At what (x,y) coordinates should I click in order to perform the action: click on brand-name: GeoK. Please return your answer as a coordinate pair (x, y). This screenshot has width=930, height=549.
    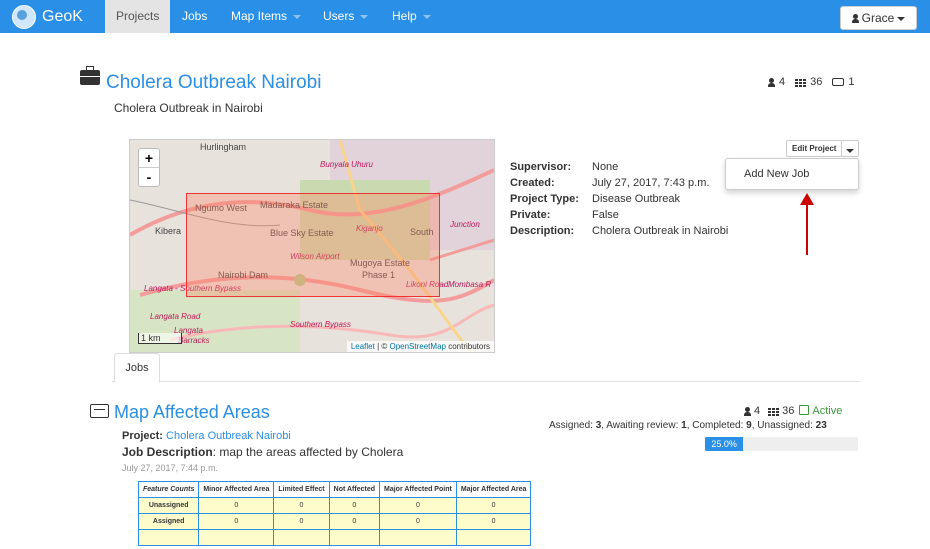
    Looking at the image, I should click on (62, 16).